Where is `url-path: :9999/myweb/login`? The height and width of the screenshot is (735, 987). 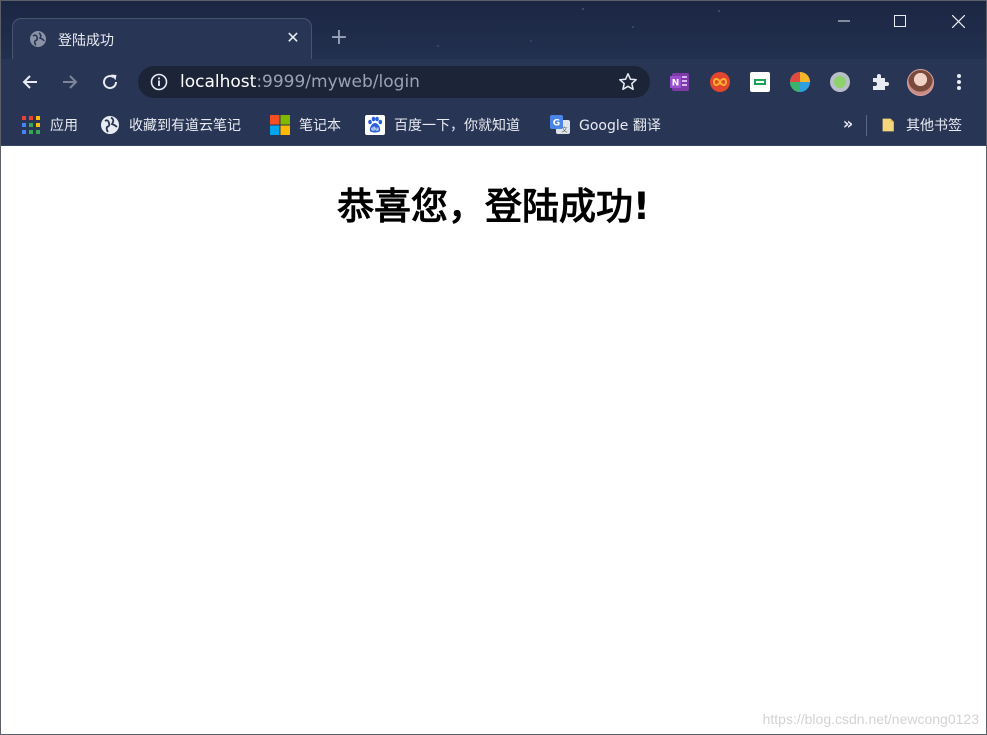
url-path: :9999/myweb/login is located at coordinates (338, 82).